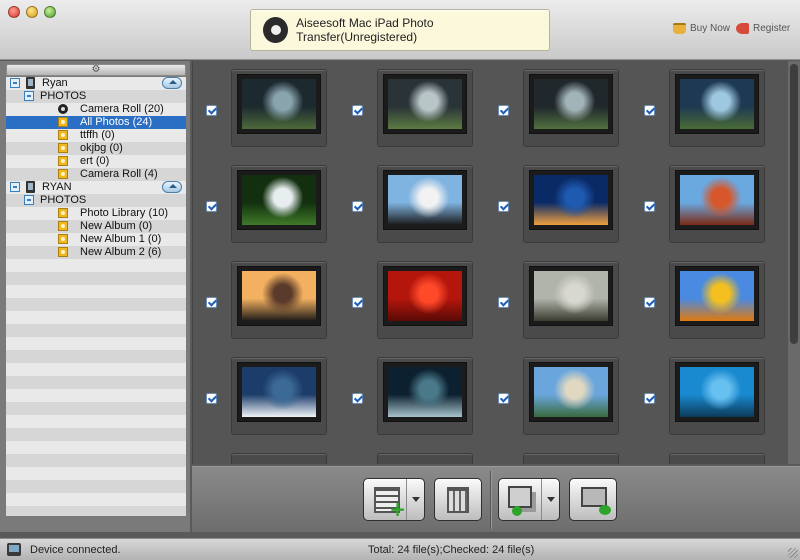 The image size is (800, 560). I want to click on tree-item-12: New Album 1 (0), so click(96, 239).